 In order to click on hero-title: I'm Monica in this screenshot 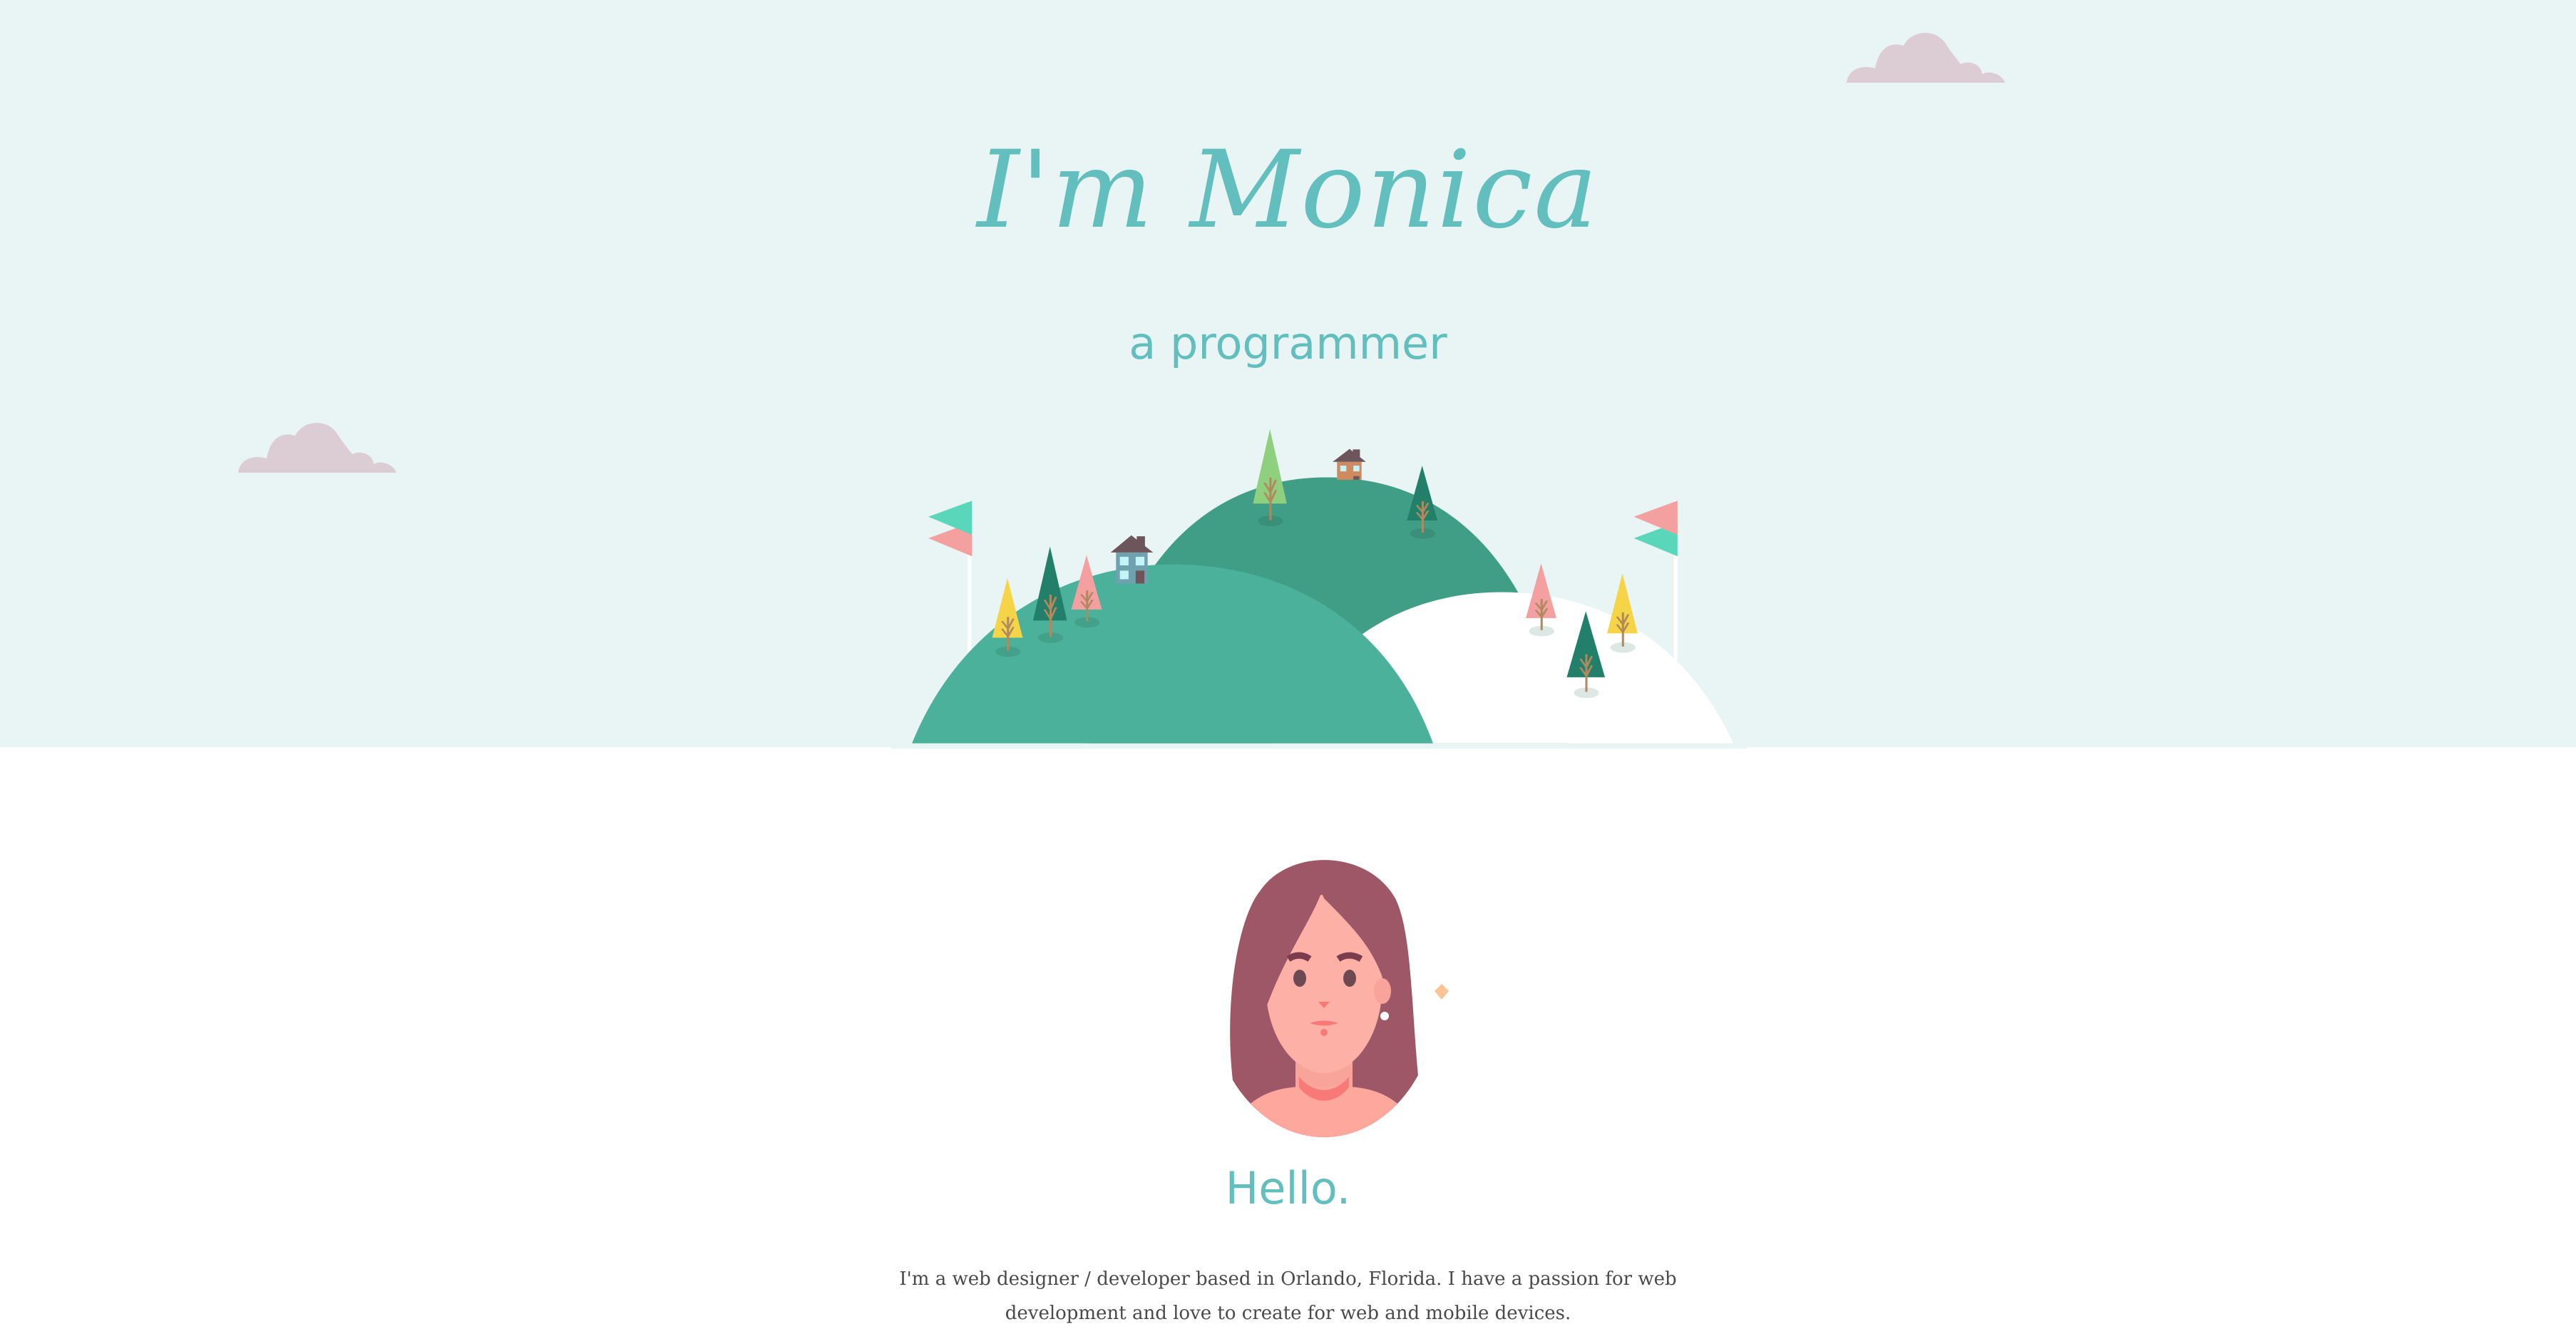, I will do `click(1288, 190)`.